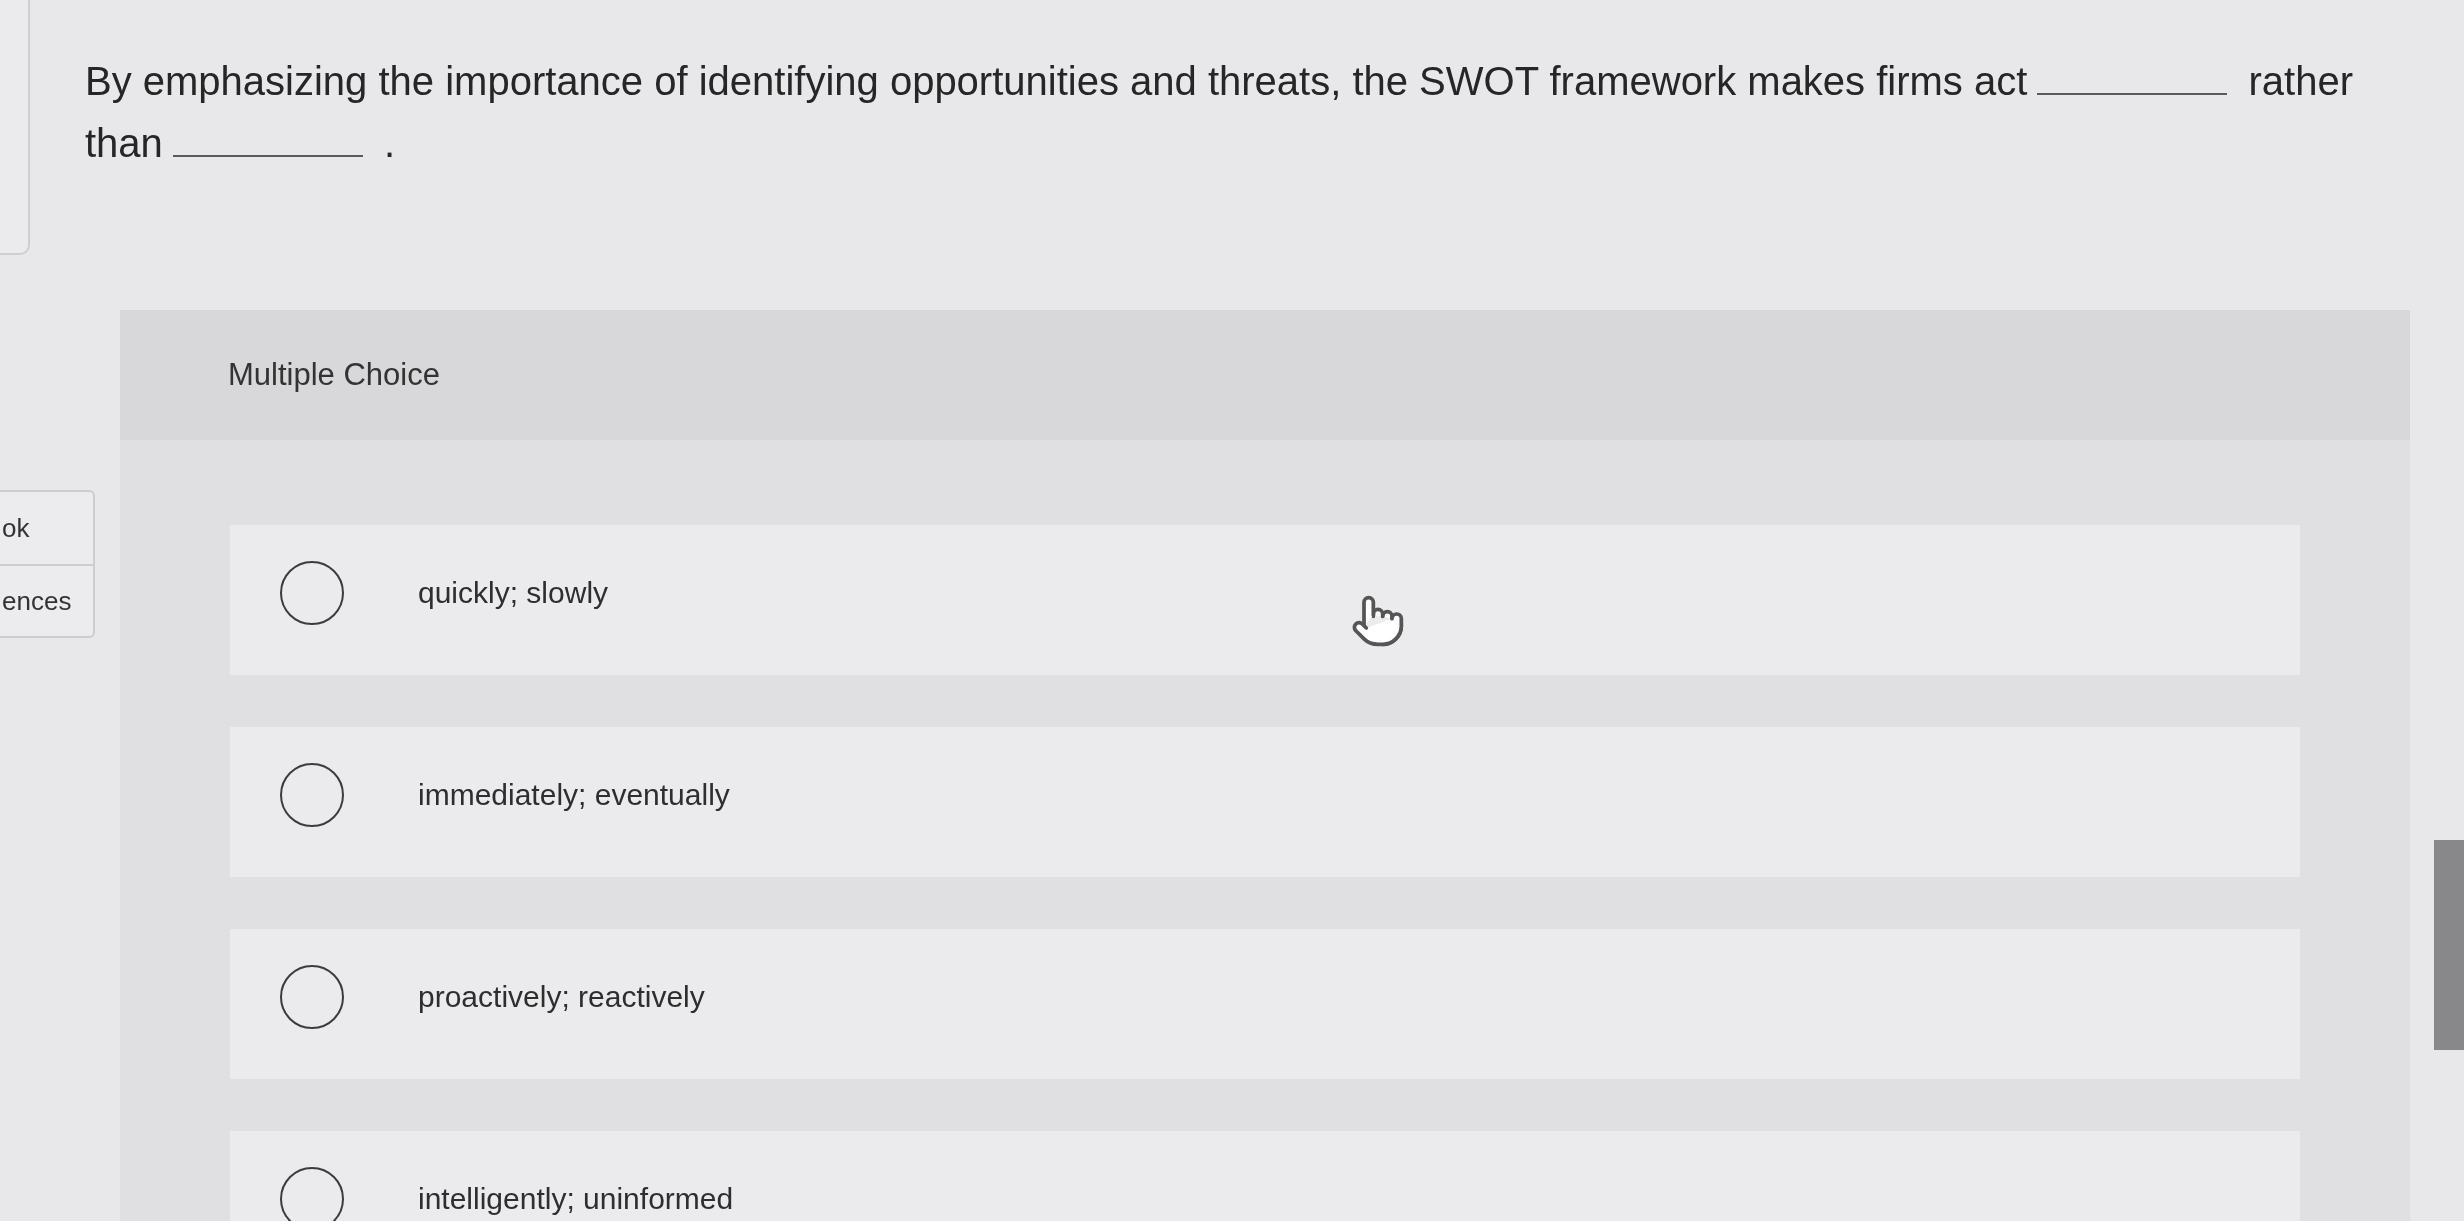 The height and width of the screenshot is (1221, 2464). What do you see at coordinates (2449, 945) in the screenshot?
I see `scrollbar-thumb` at bounding box center [2449, 945].